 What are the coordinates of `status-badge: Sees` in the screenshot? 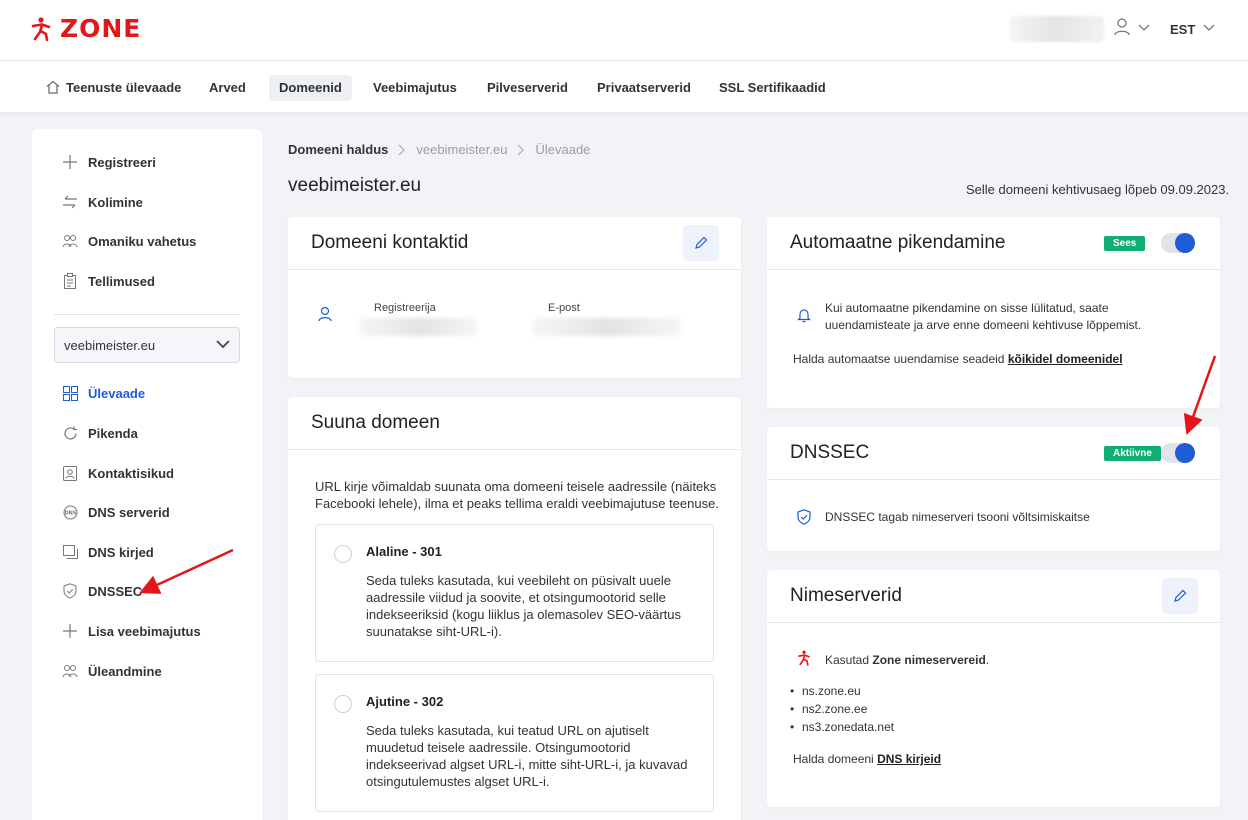 It's located at (1125, 243).